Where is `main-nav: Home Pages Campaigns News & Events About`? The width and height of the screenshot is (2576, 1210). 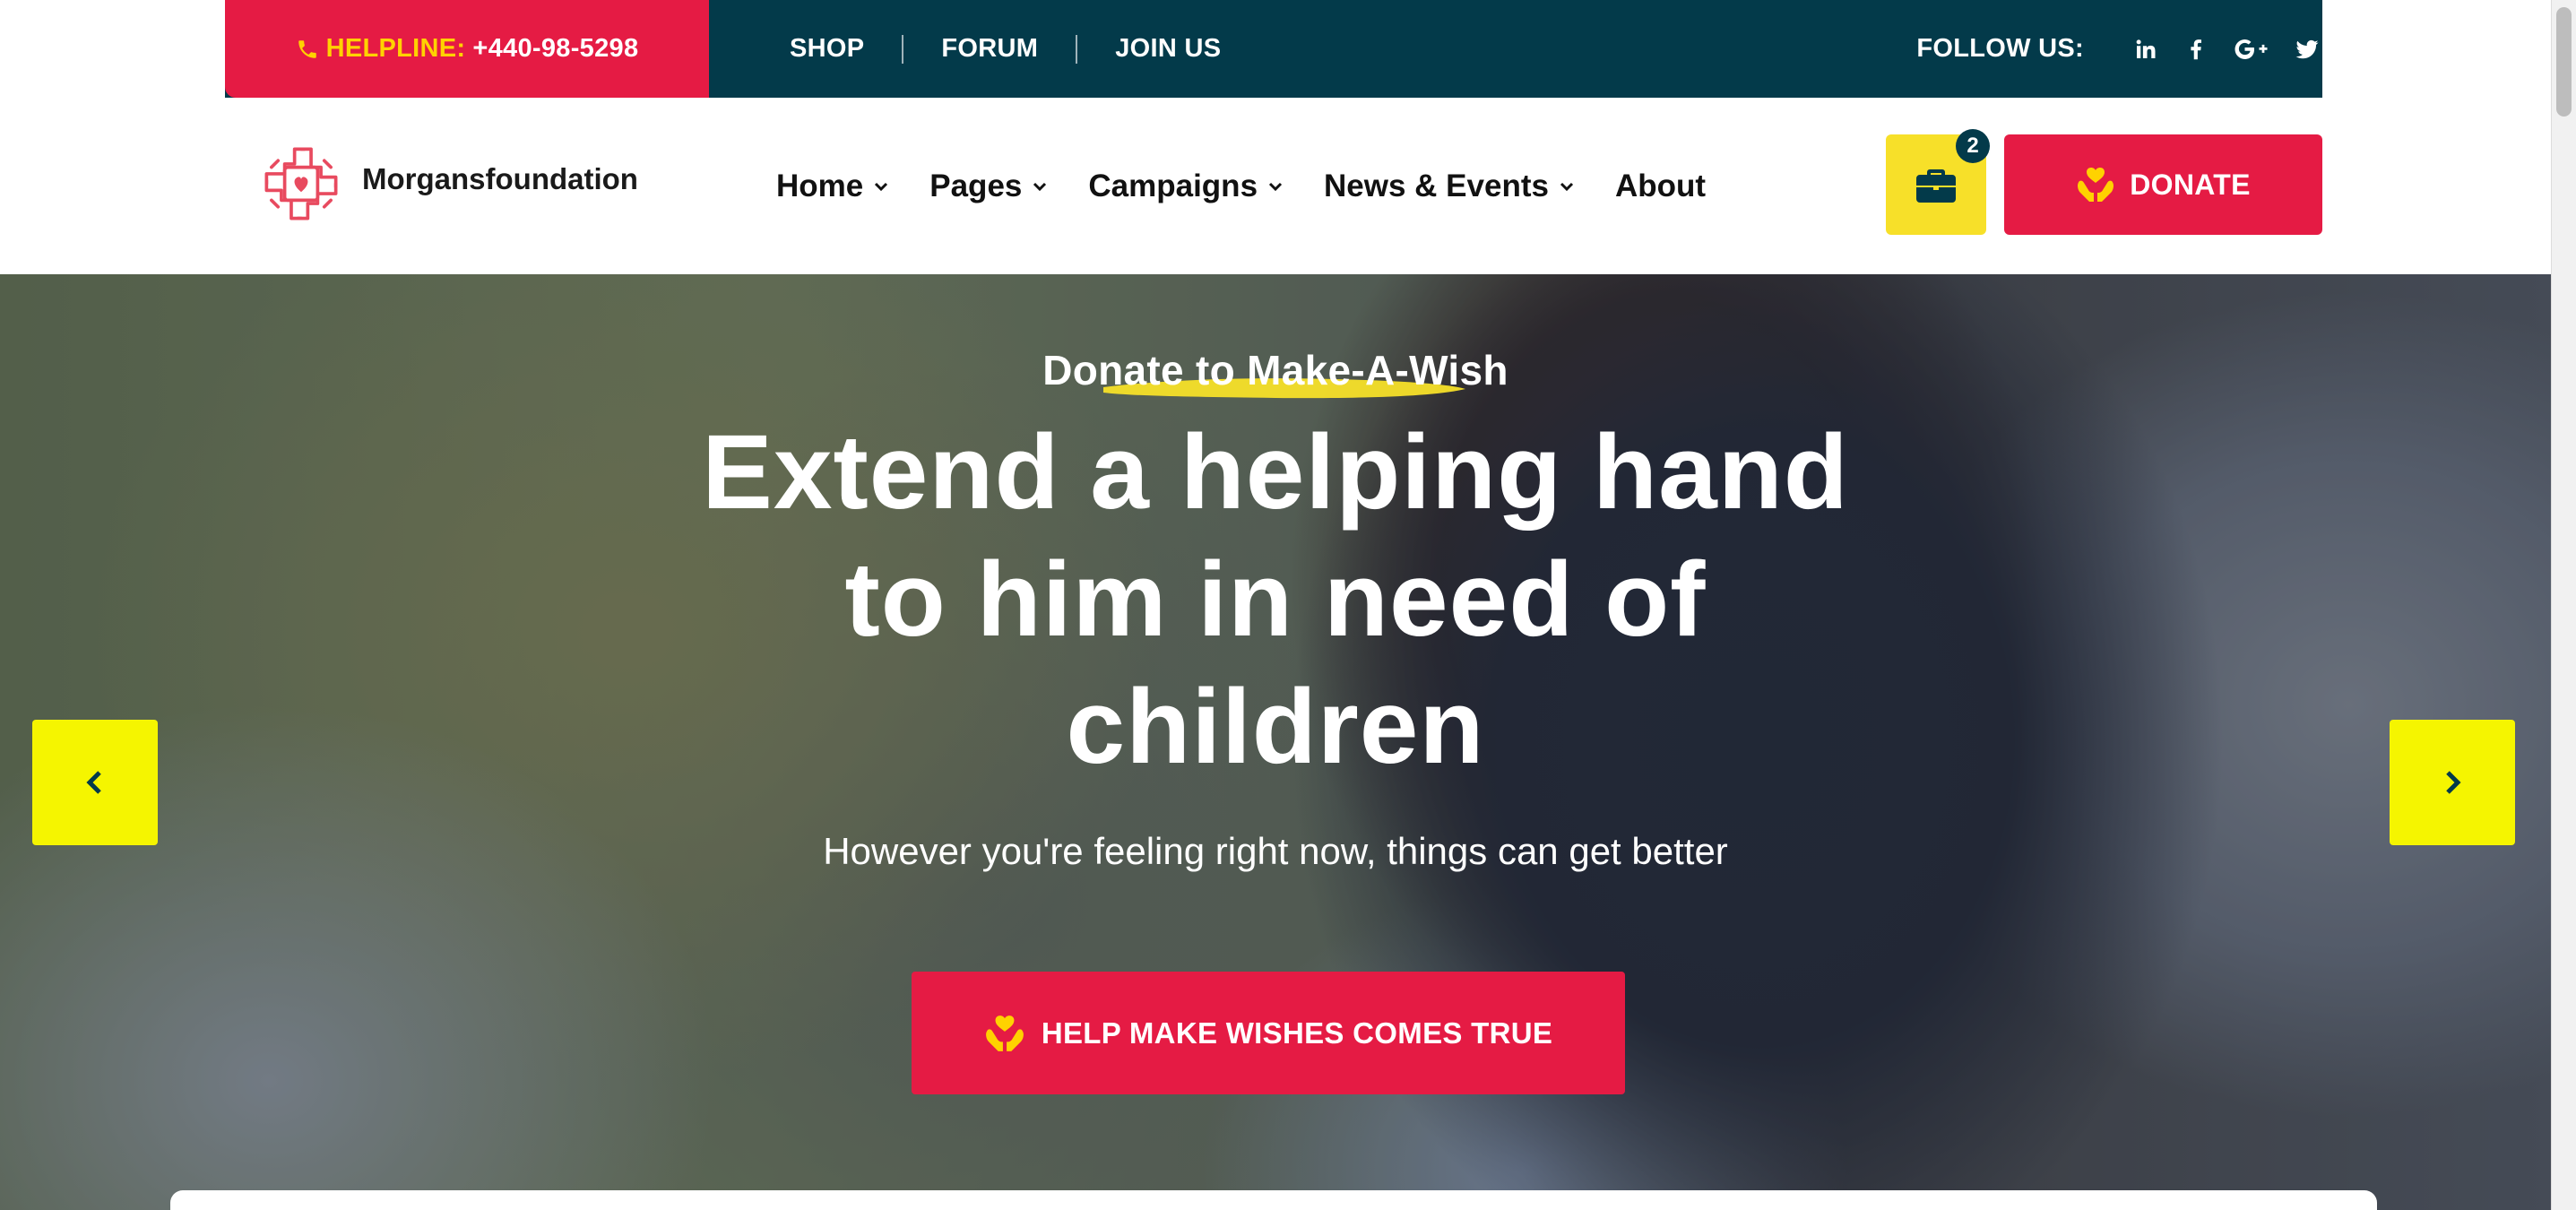
main-nav: Home Pages Campaigns News & Events About is located at coordinates (1260, 186).